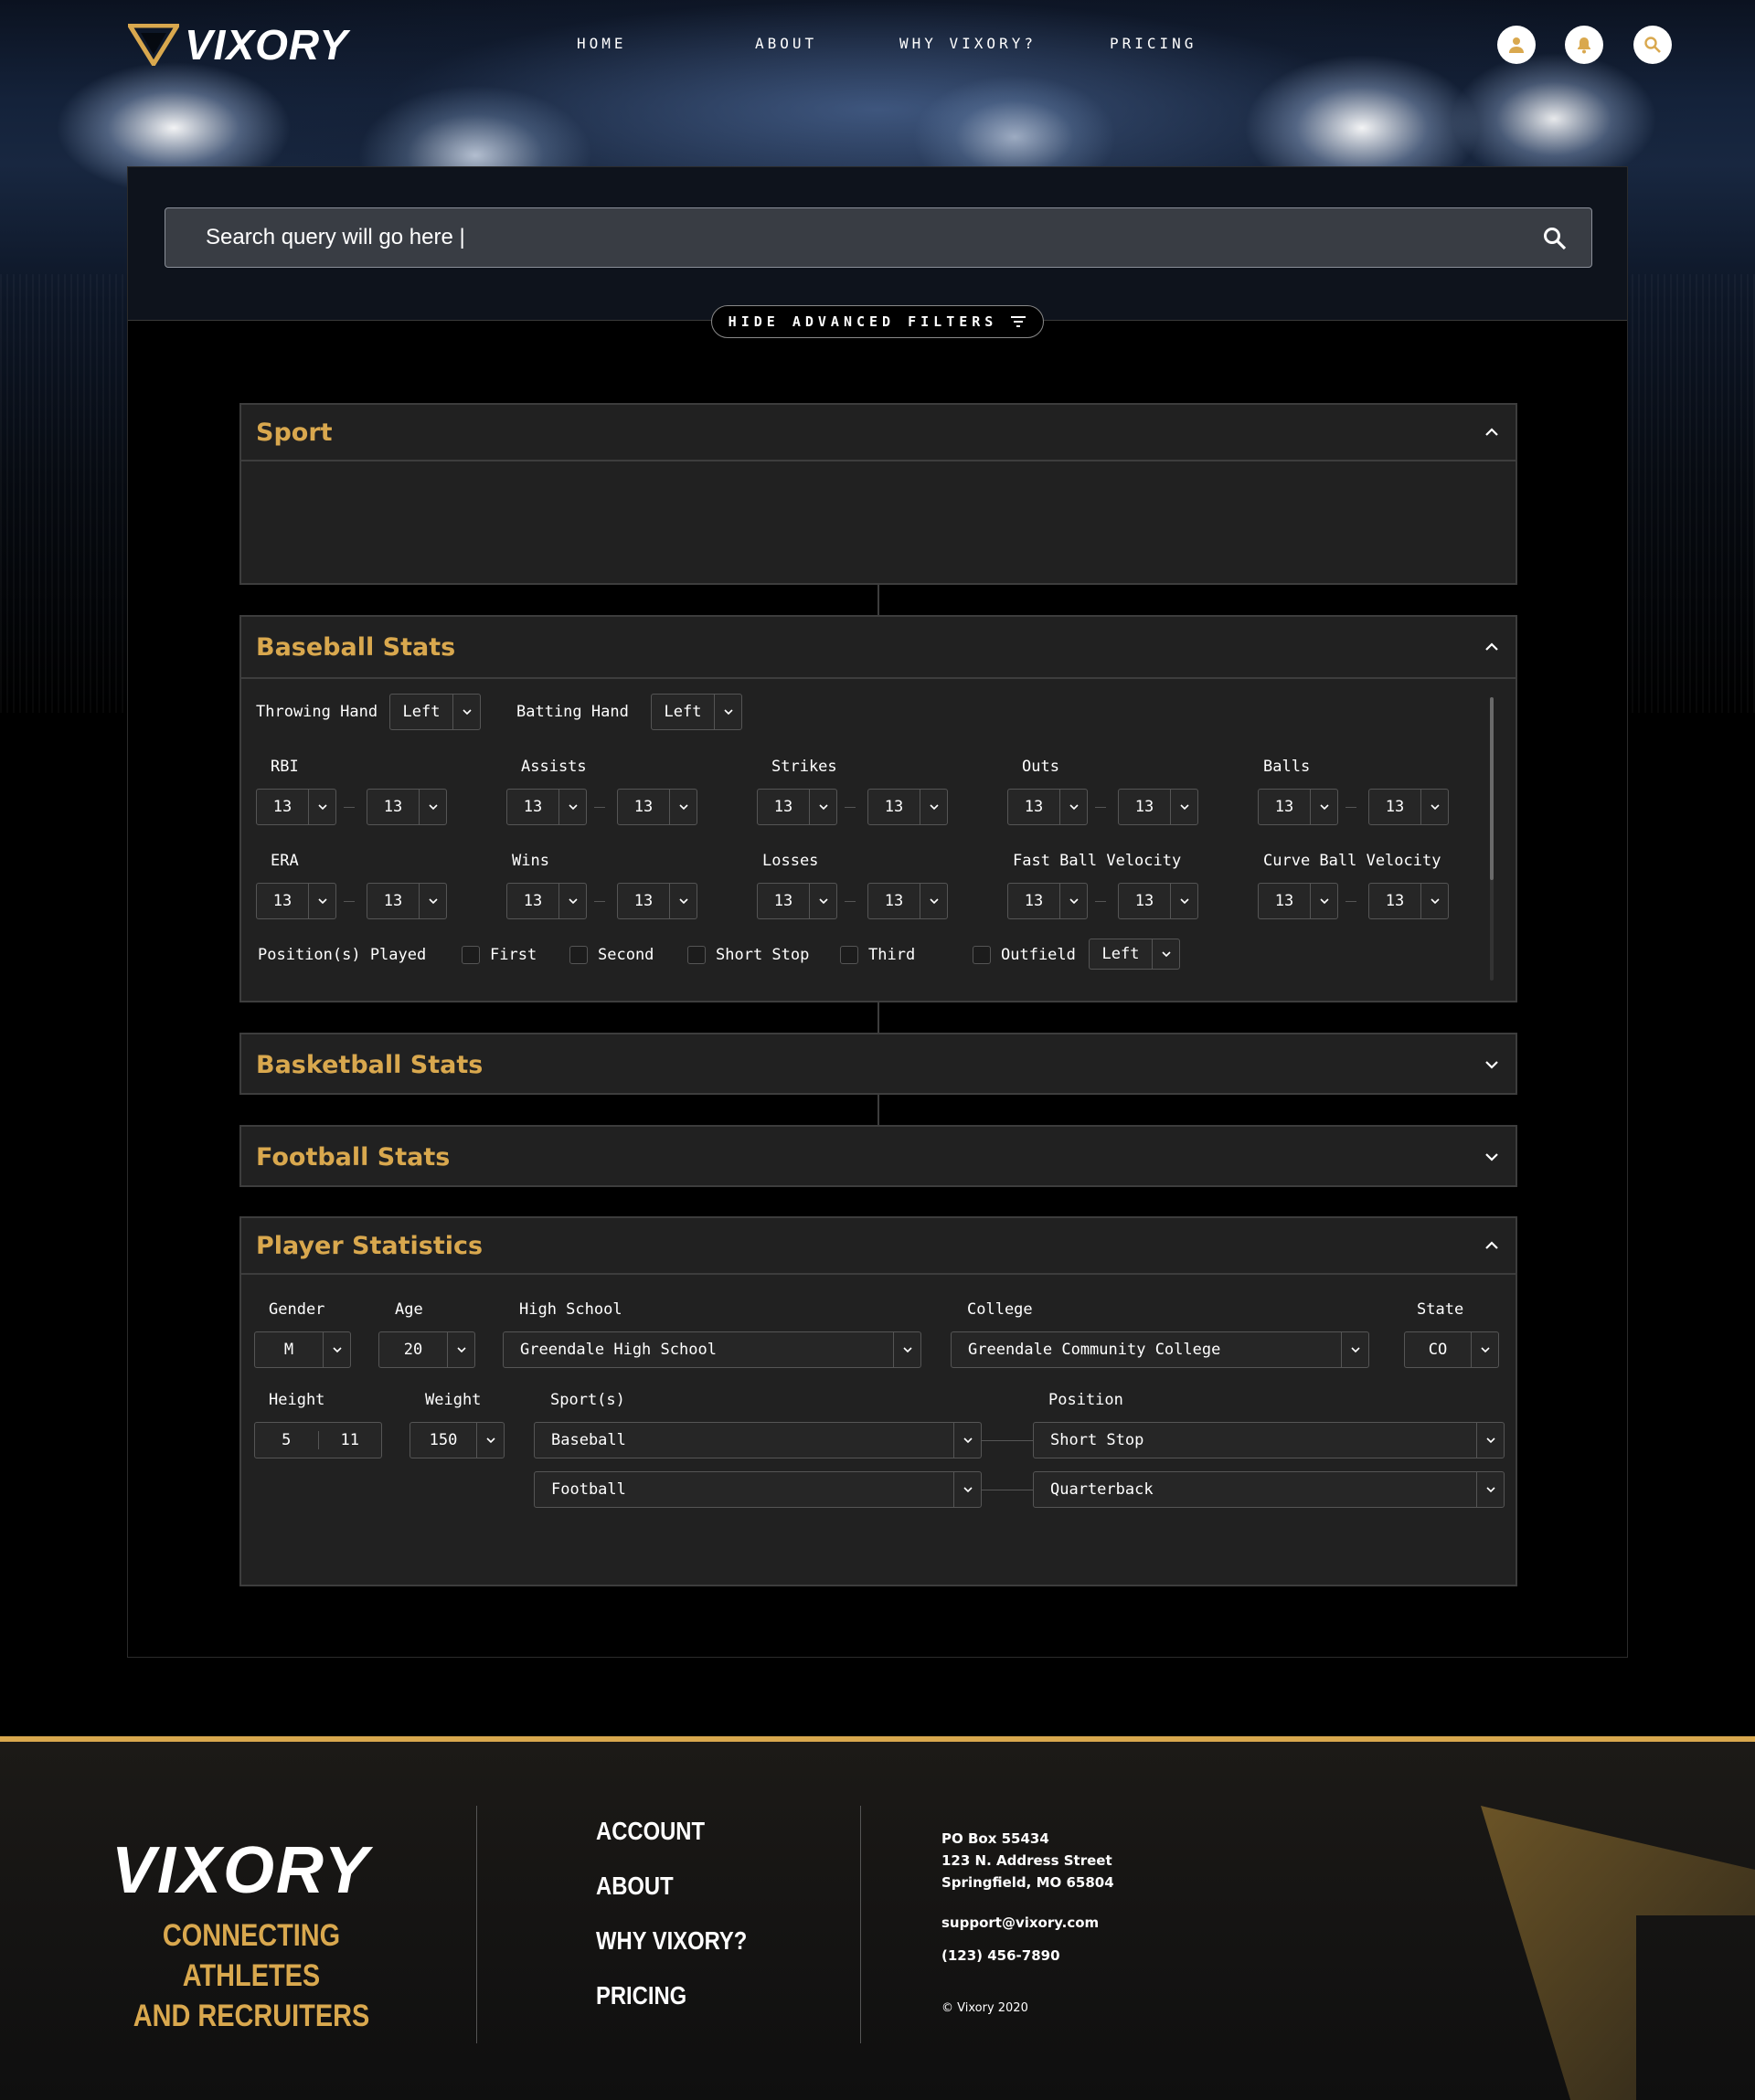 This screenshot has width=1755, height=2100. Describe the element at coordinates (1135, 954) in the screenshot. I see `outfield-side-select: Left` at that location.